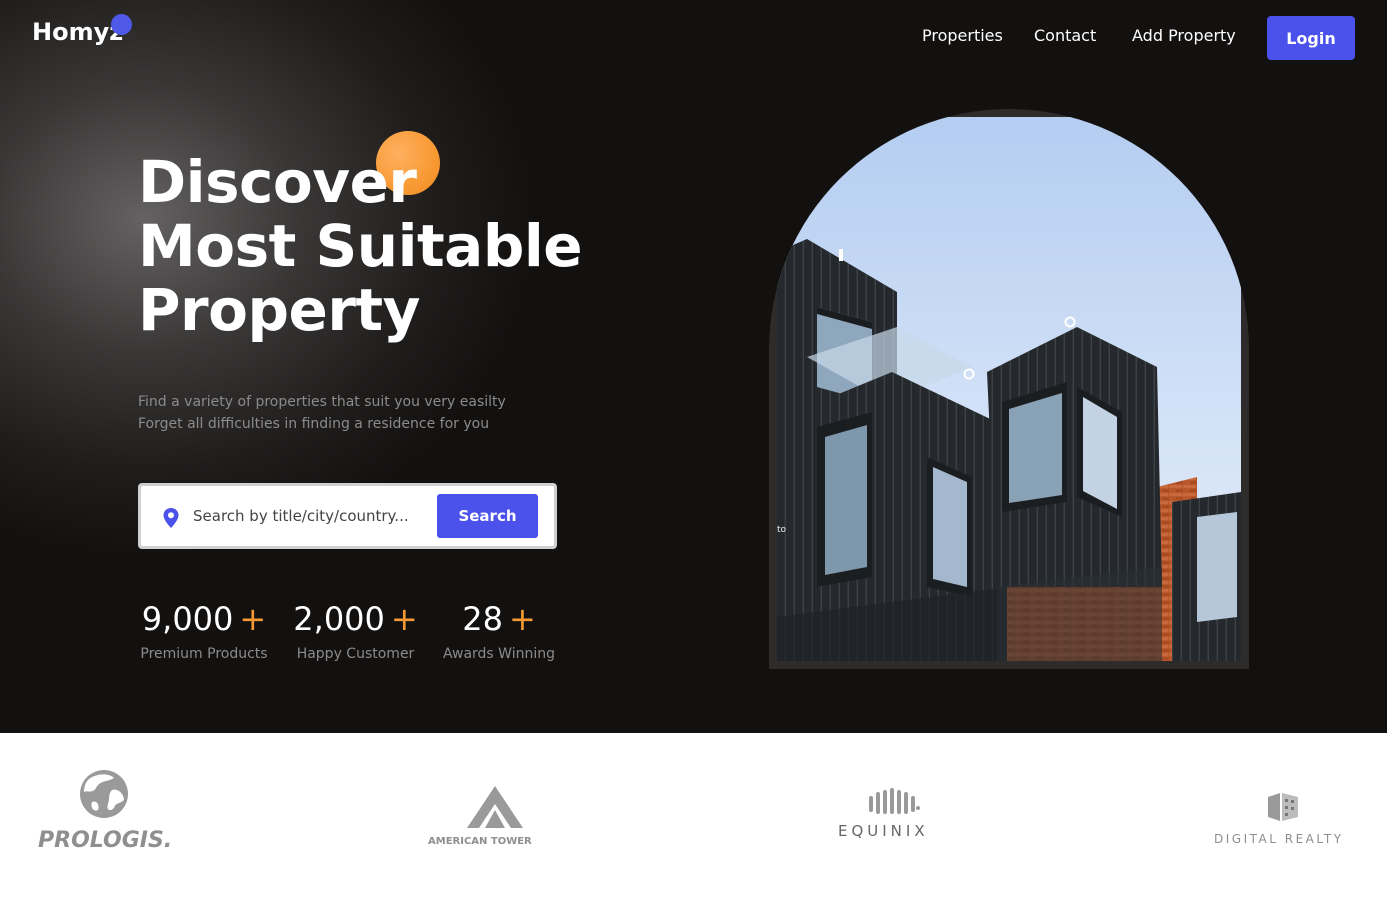 This screenshot has width=1387, height=918. I want to click on stat-value: 28, so click(482, 619).